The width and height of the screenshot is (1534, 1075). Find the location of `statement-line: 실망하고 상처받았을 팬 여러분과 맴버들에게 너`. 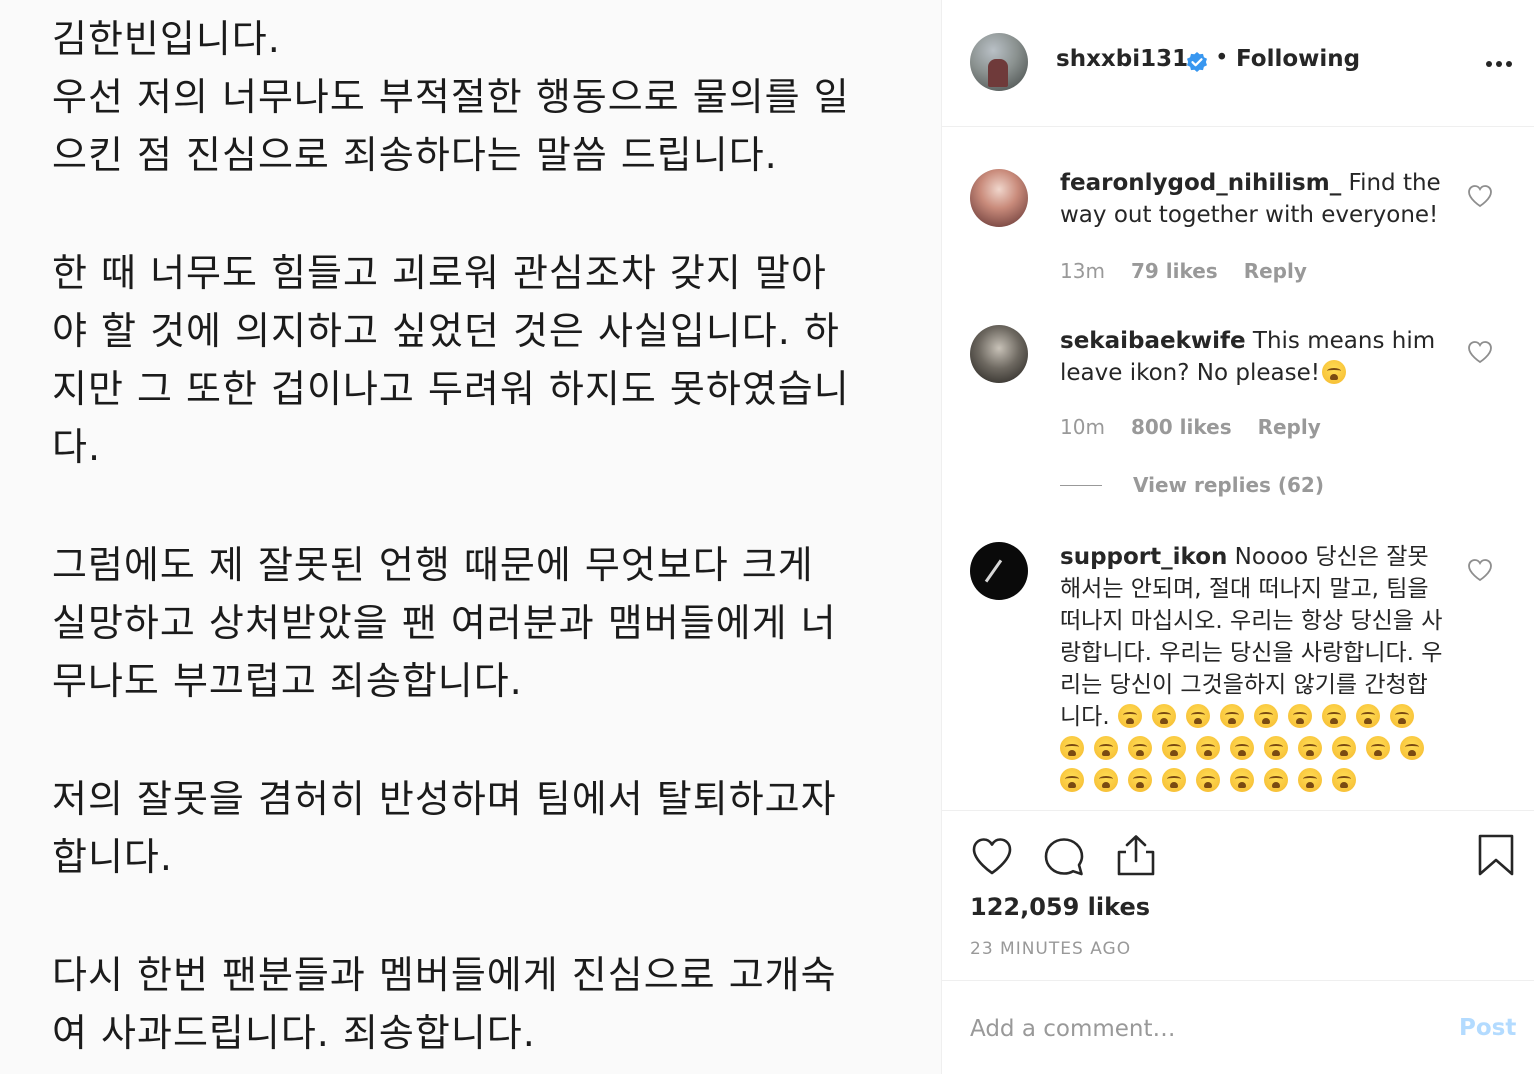

statement-line: 실망하고 상처받았을 팬 여러분과 맴버들에게 너 is located at coordinates (444, 623).